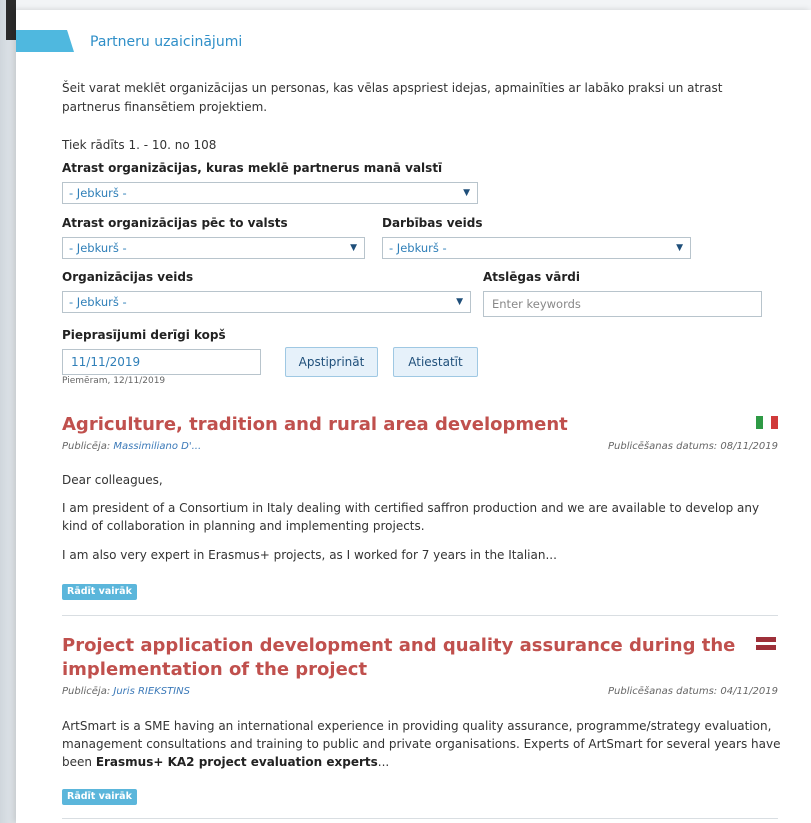 This screenshot has height=823, width=811. I want to click on country-value: - Jebkurš -, so click(98, 248).